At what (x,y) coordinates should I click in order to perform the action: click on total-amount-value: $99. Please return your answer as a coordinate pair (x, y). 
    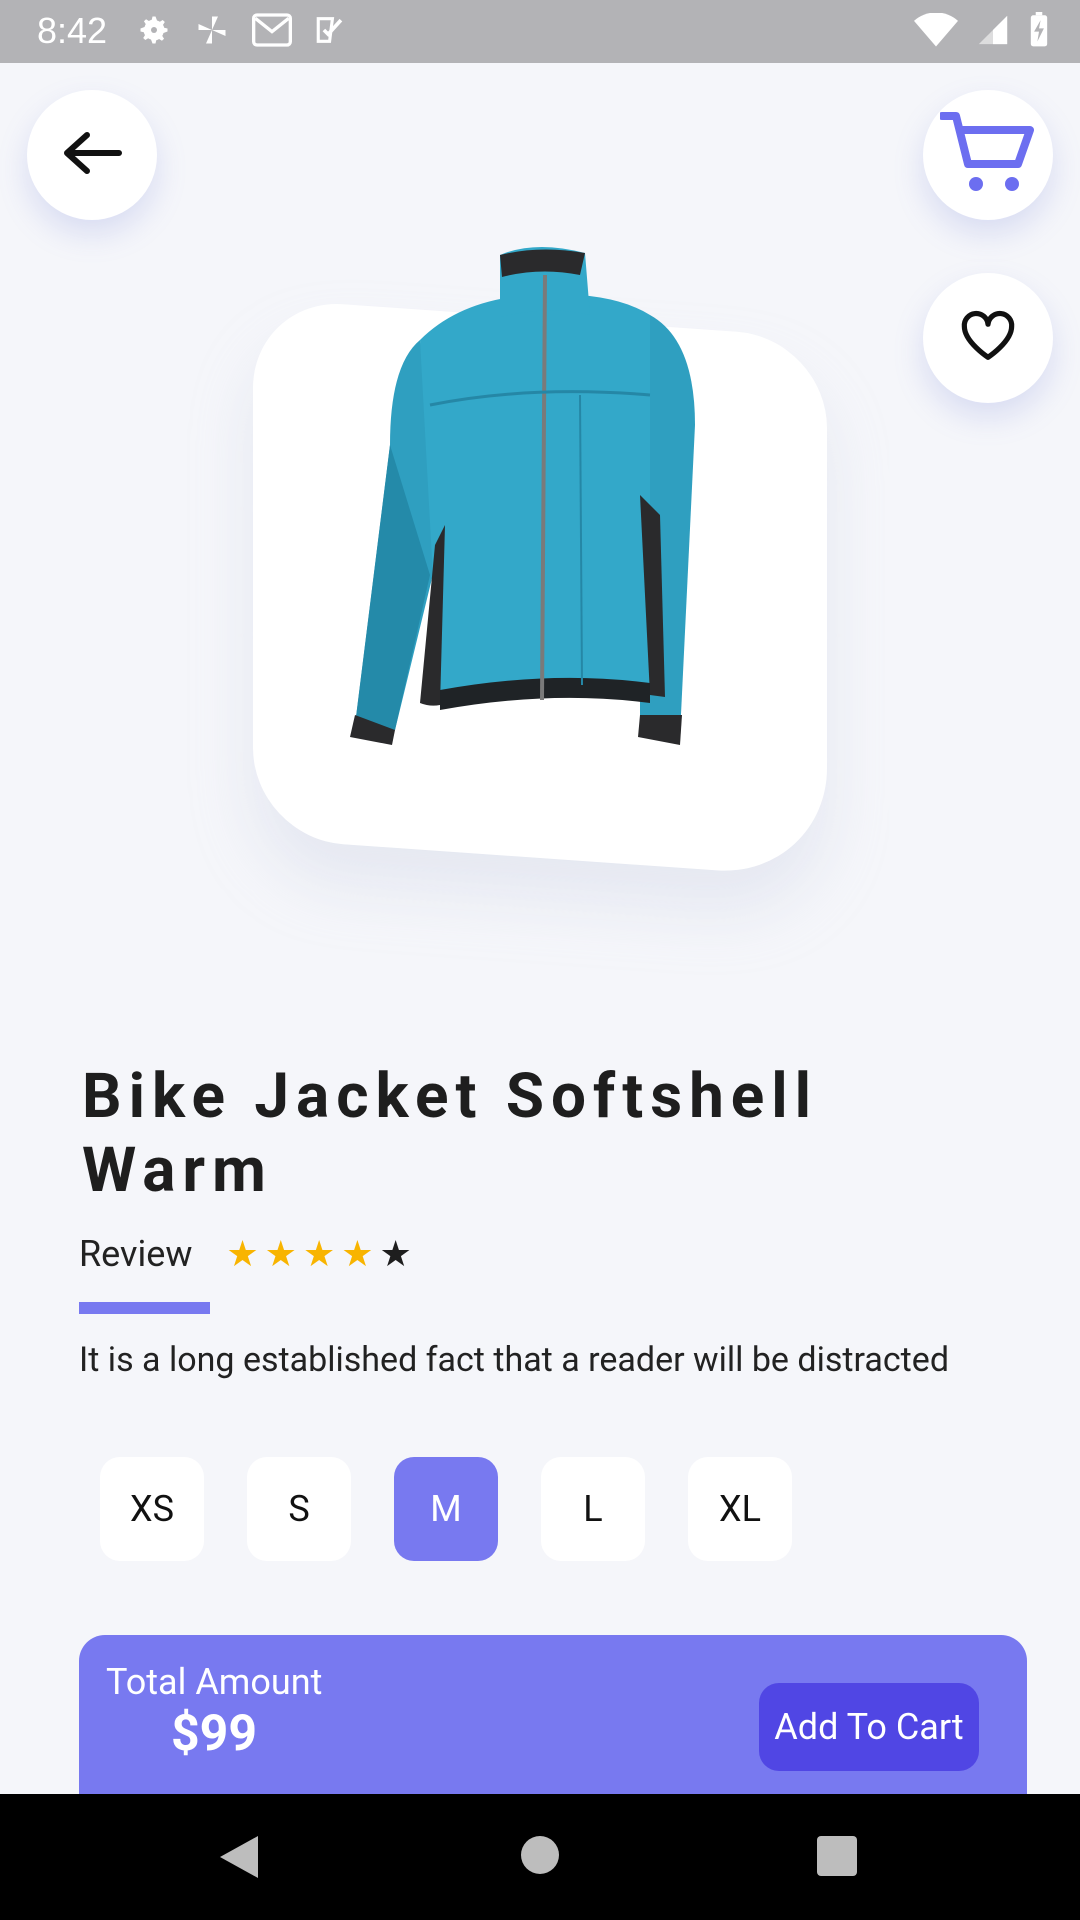
    Looking at the image, I should click on (214, 1734).